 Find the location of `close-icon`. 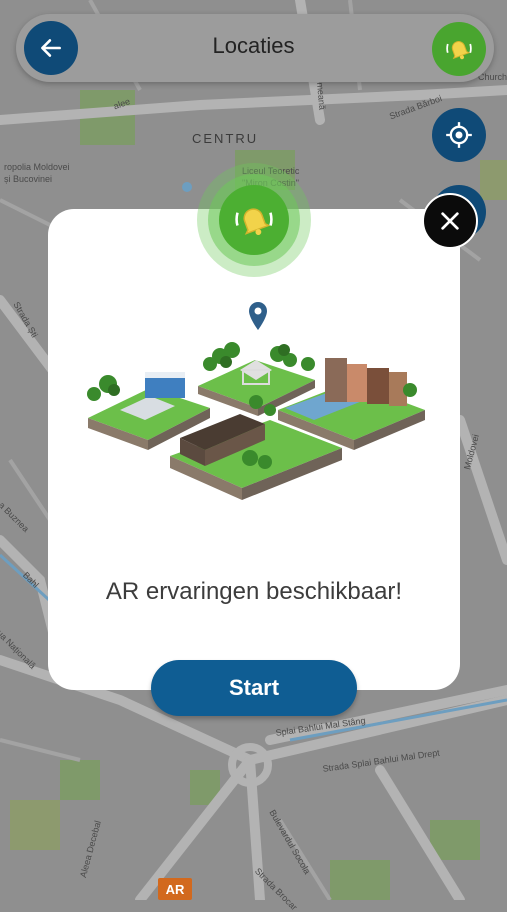

close-icon is located at coordinates (450, 221).